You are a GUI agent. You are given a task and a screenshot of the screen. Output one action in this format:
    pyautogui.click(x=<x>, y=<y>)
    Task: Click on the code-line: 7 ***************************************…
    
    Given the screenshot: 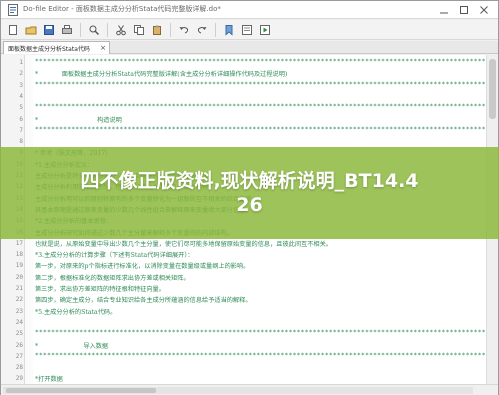 What is the action you would take?
    pyautogui.click(x=245, y=130)
    